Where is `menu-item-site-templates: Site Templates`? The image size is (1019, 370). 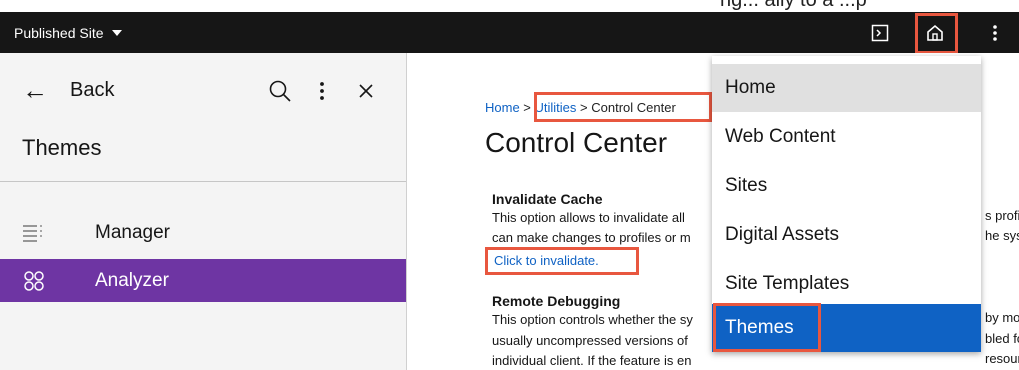 menu-item-site-templates: Site Templates is located at coordinates (846, 284).